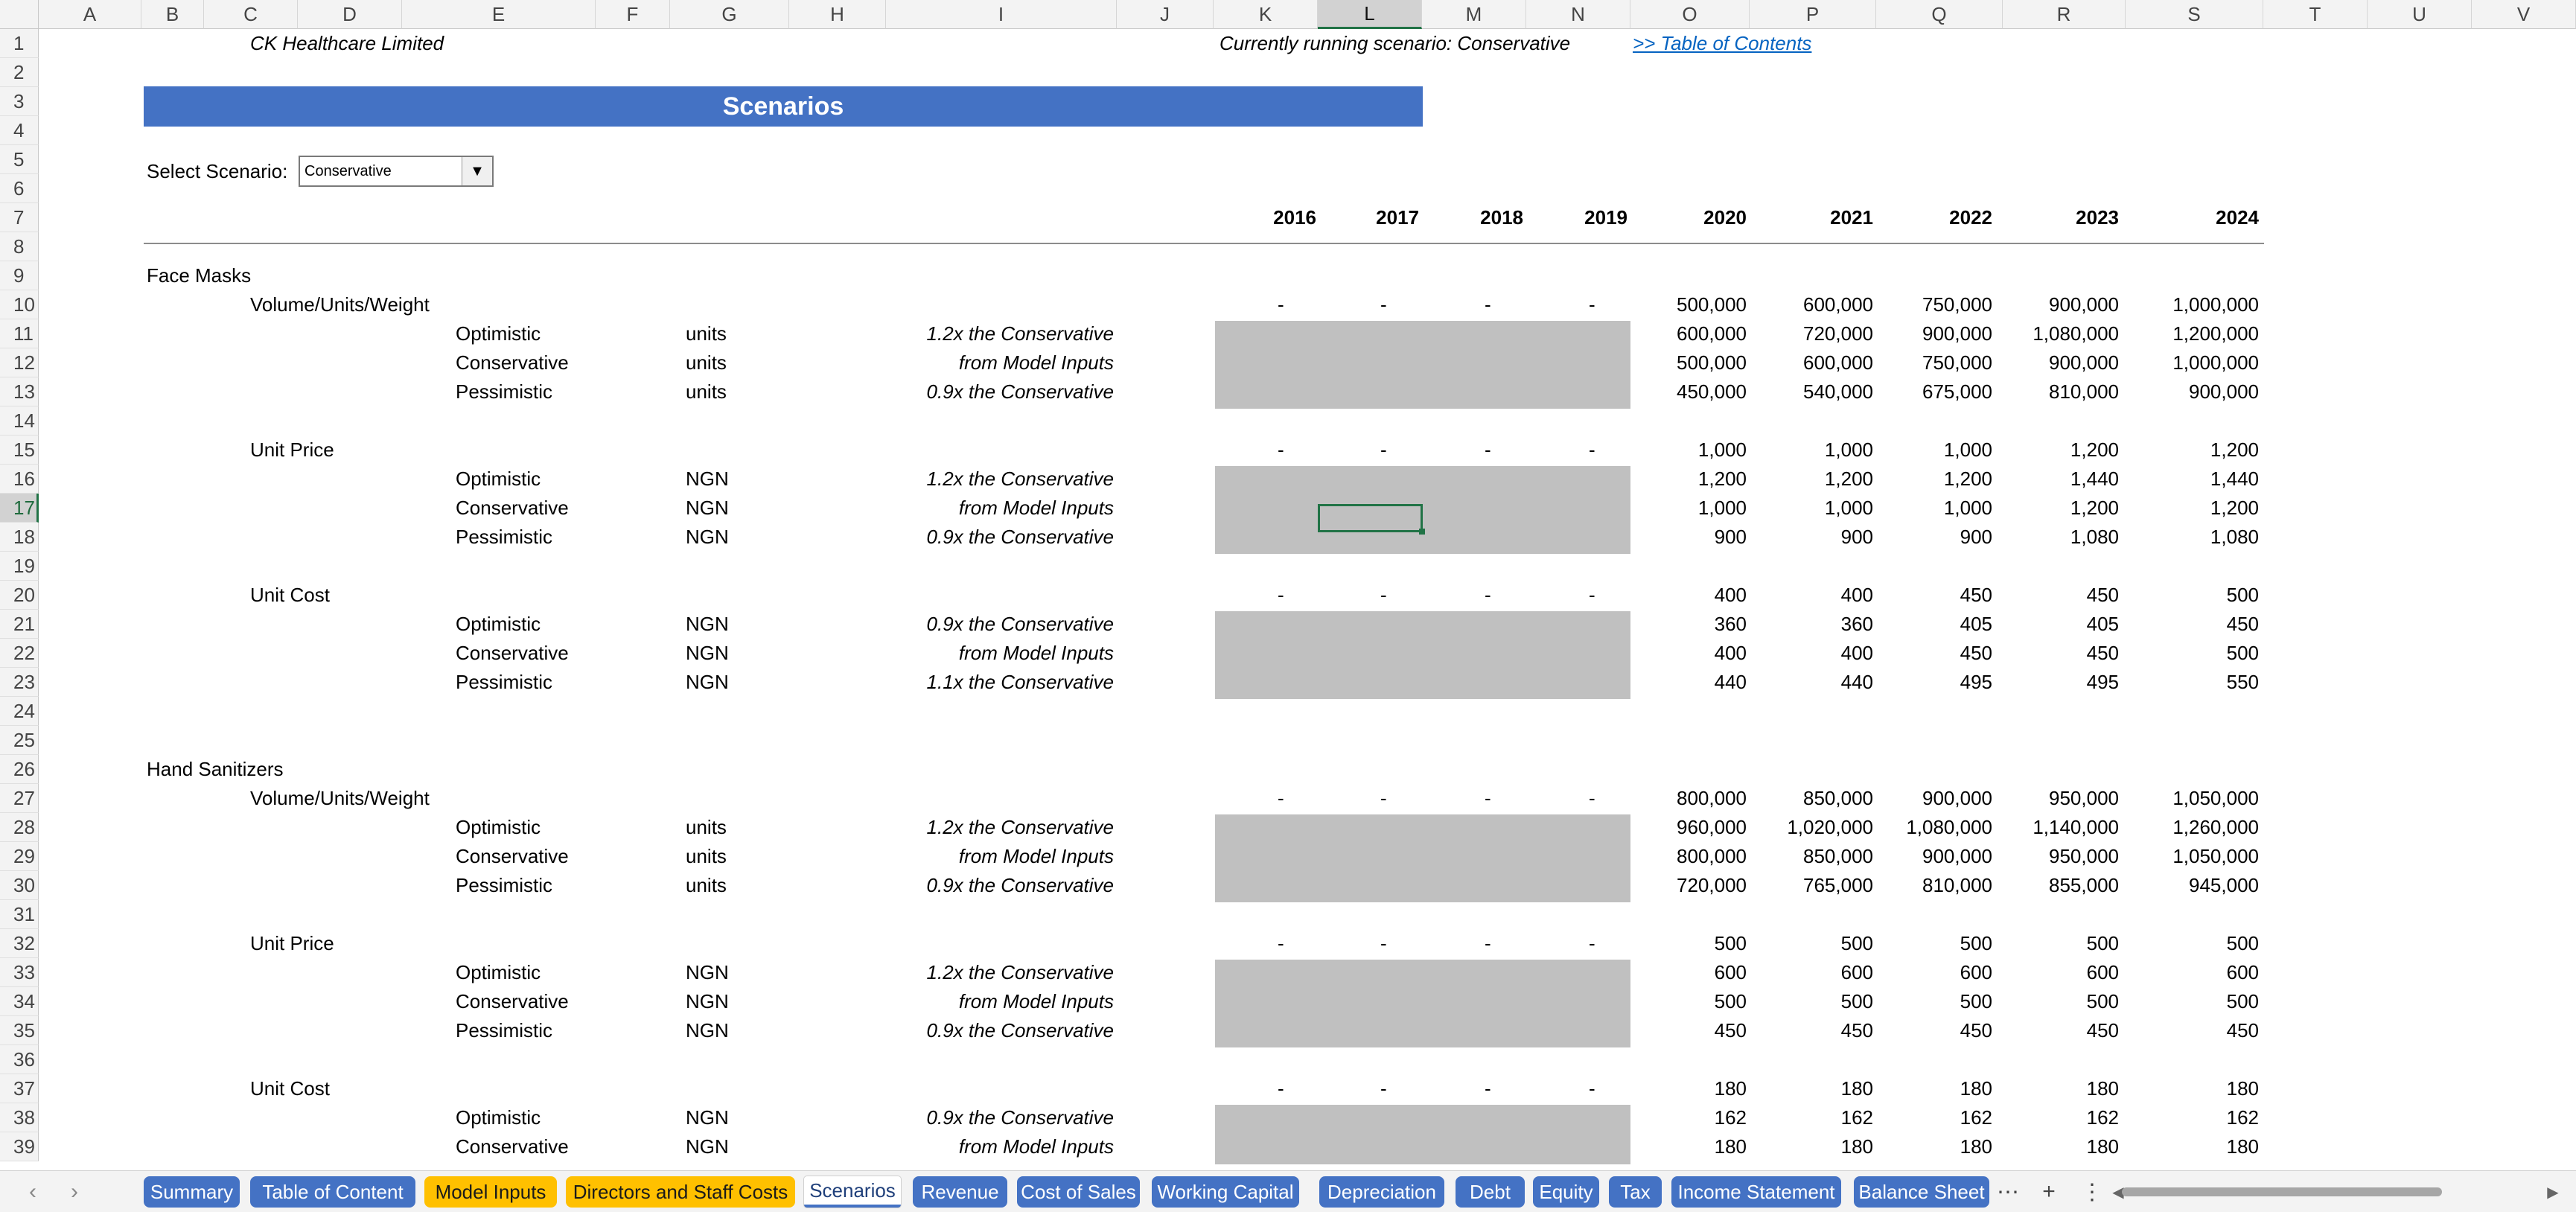  I want to click on row-header: 24, so click(19, 711).